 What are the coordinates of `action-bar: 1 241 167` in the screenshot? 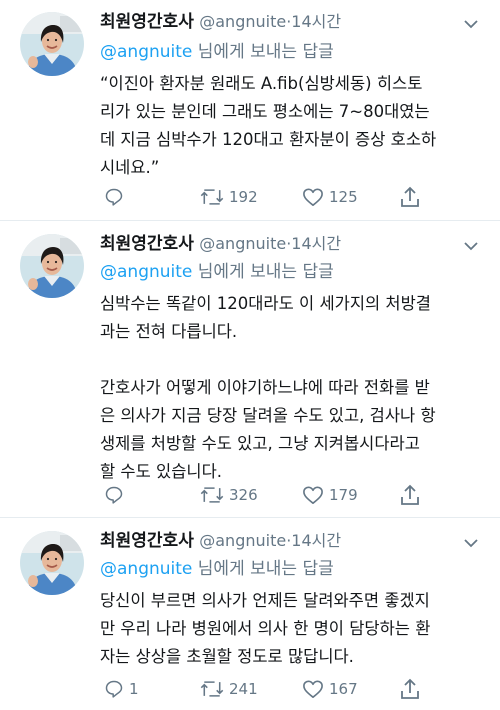 It's located at (290, 689).